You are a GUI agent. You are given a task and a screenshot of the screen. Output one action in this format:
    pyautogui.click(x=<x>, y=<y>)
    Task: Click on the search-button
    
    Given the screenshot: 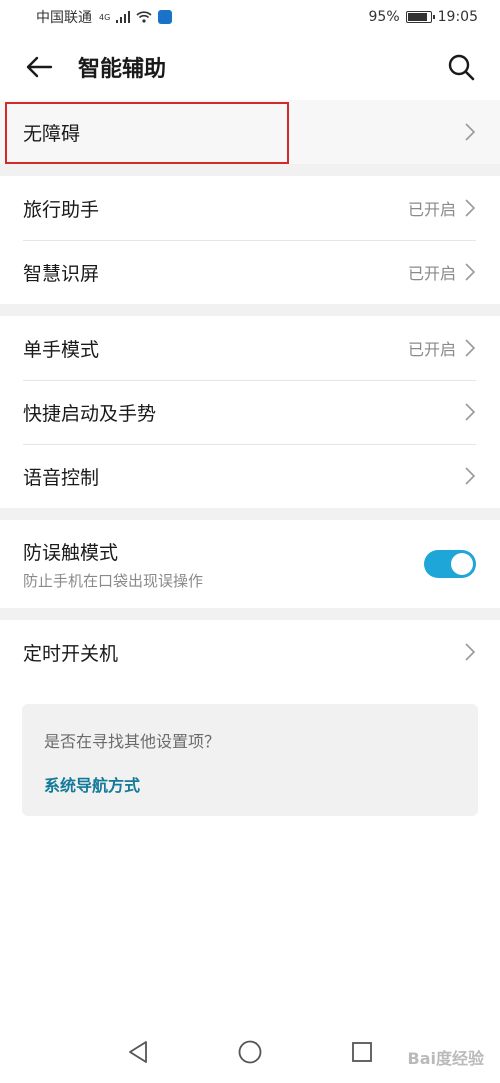 What is the action you would take?
    pyautogui.click(x=461, y=67)
    